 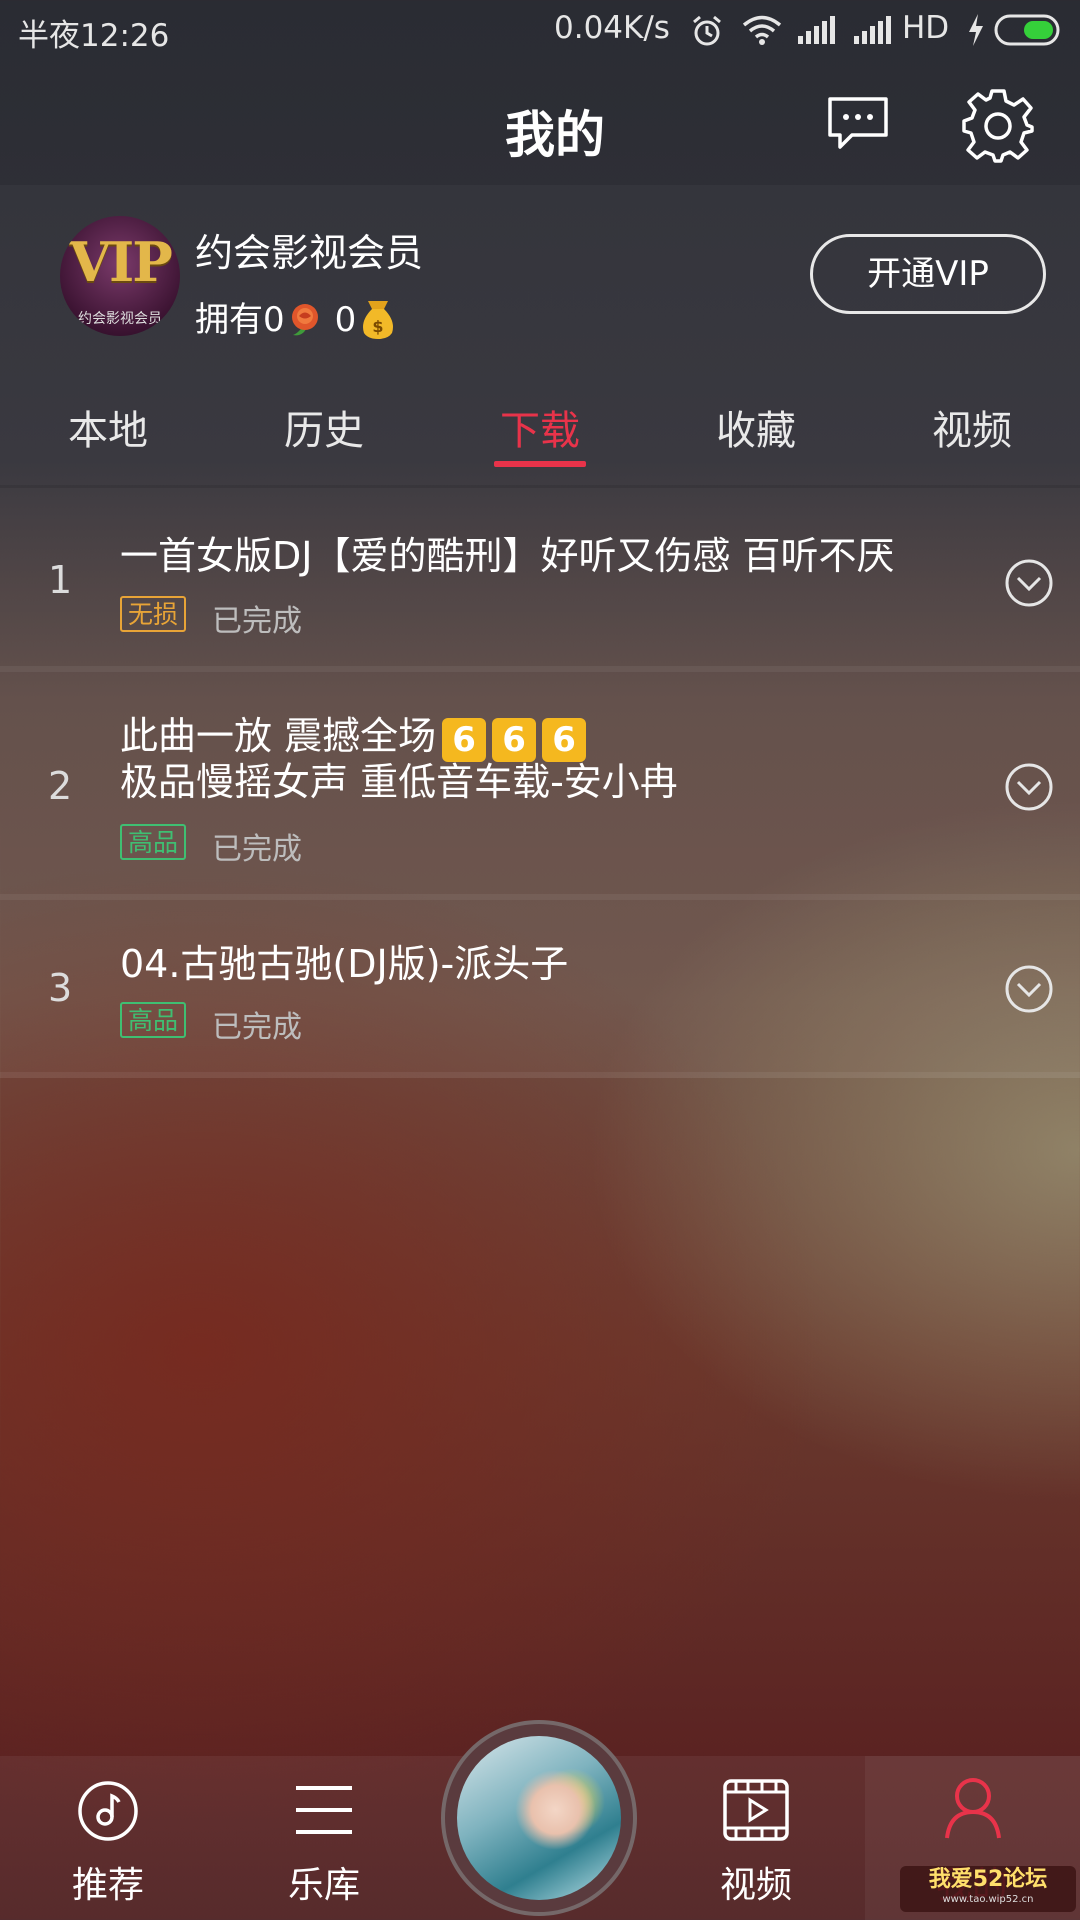 What do you see at coordinates (756, 1882) in the screenshot?
I see `nav-video: 视频` at bounding box center [756, 1882].